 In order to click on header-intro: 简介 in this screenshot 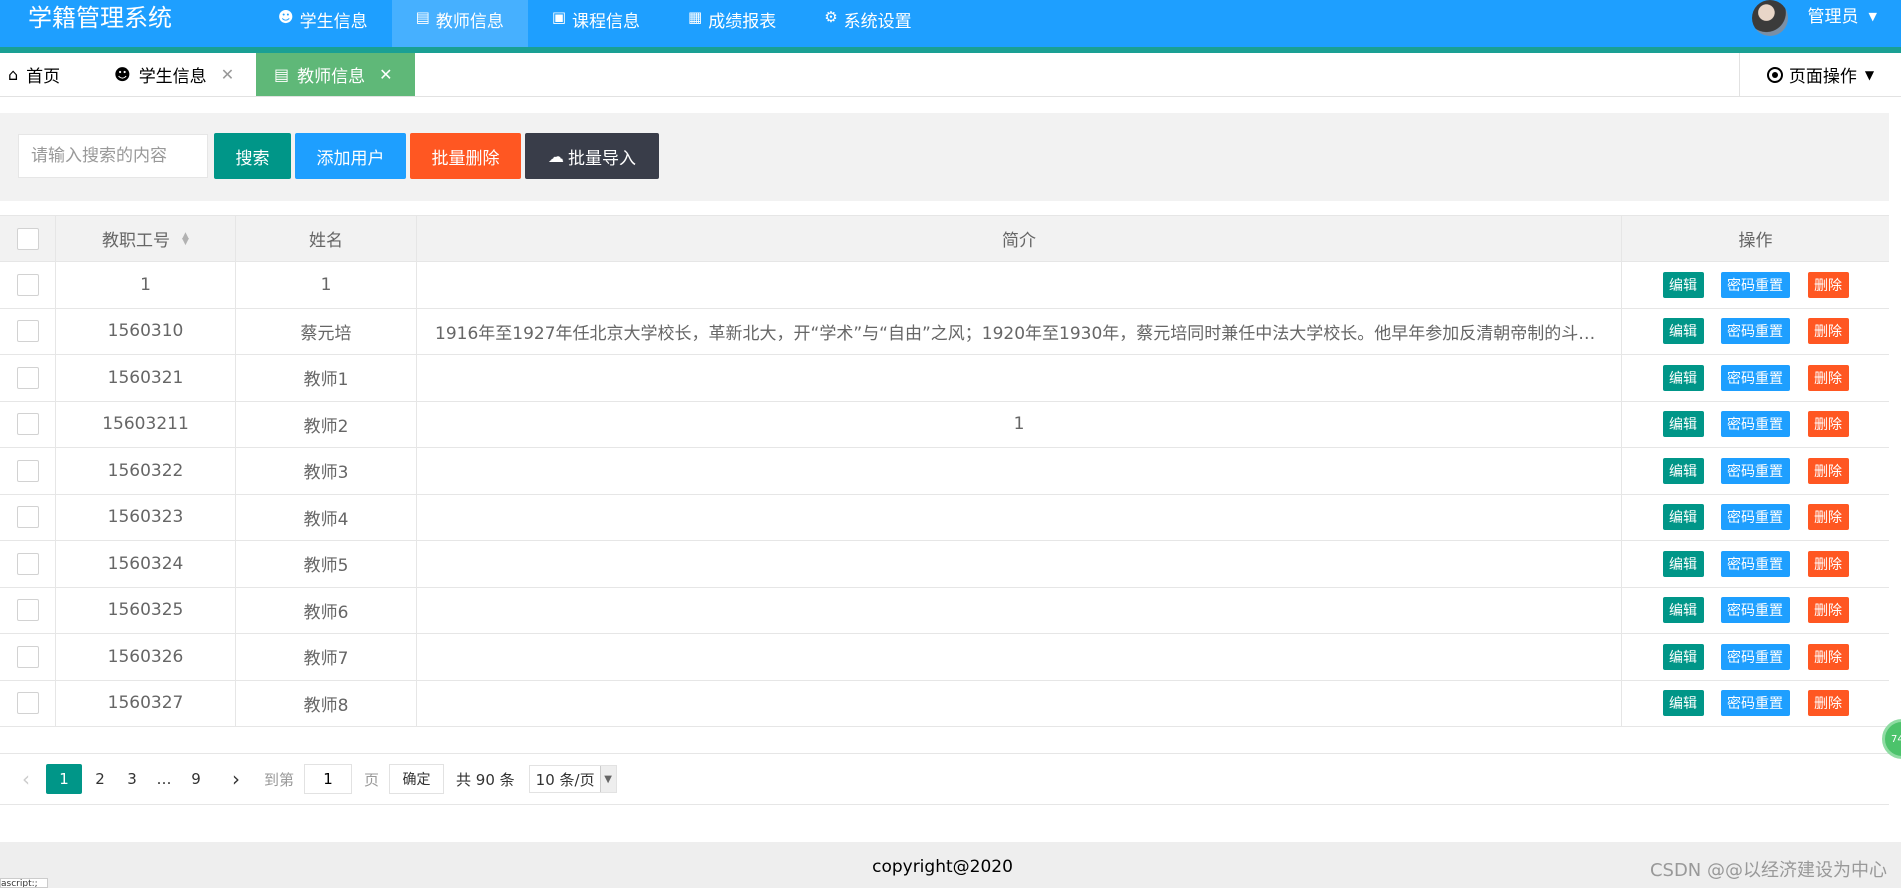, I will do `click(1019, 238)`.